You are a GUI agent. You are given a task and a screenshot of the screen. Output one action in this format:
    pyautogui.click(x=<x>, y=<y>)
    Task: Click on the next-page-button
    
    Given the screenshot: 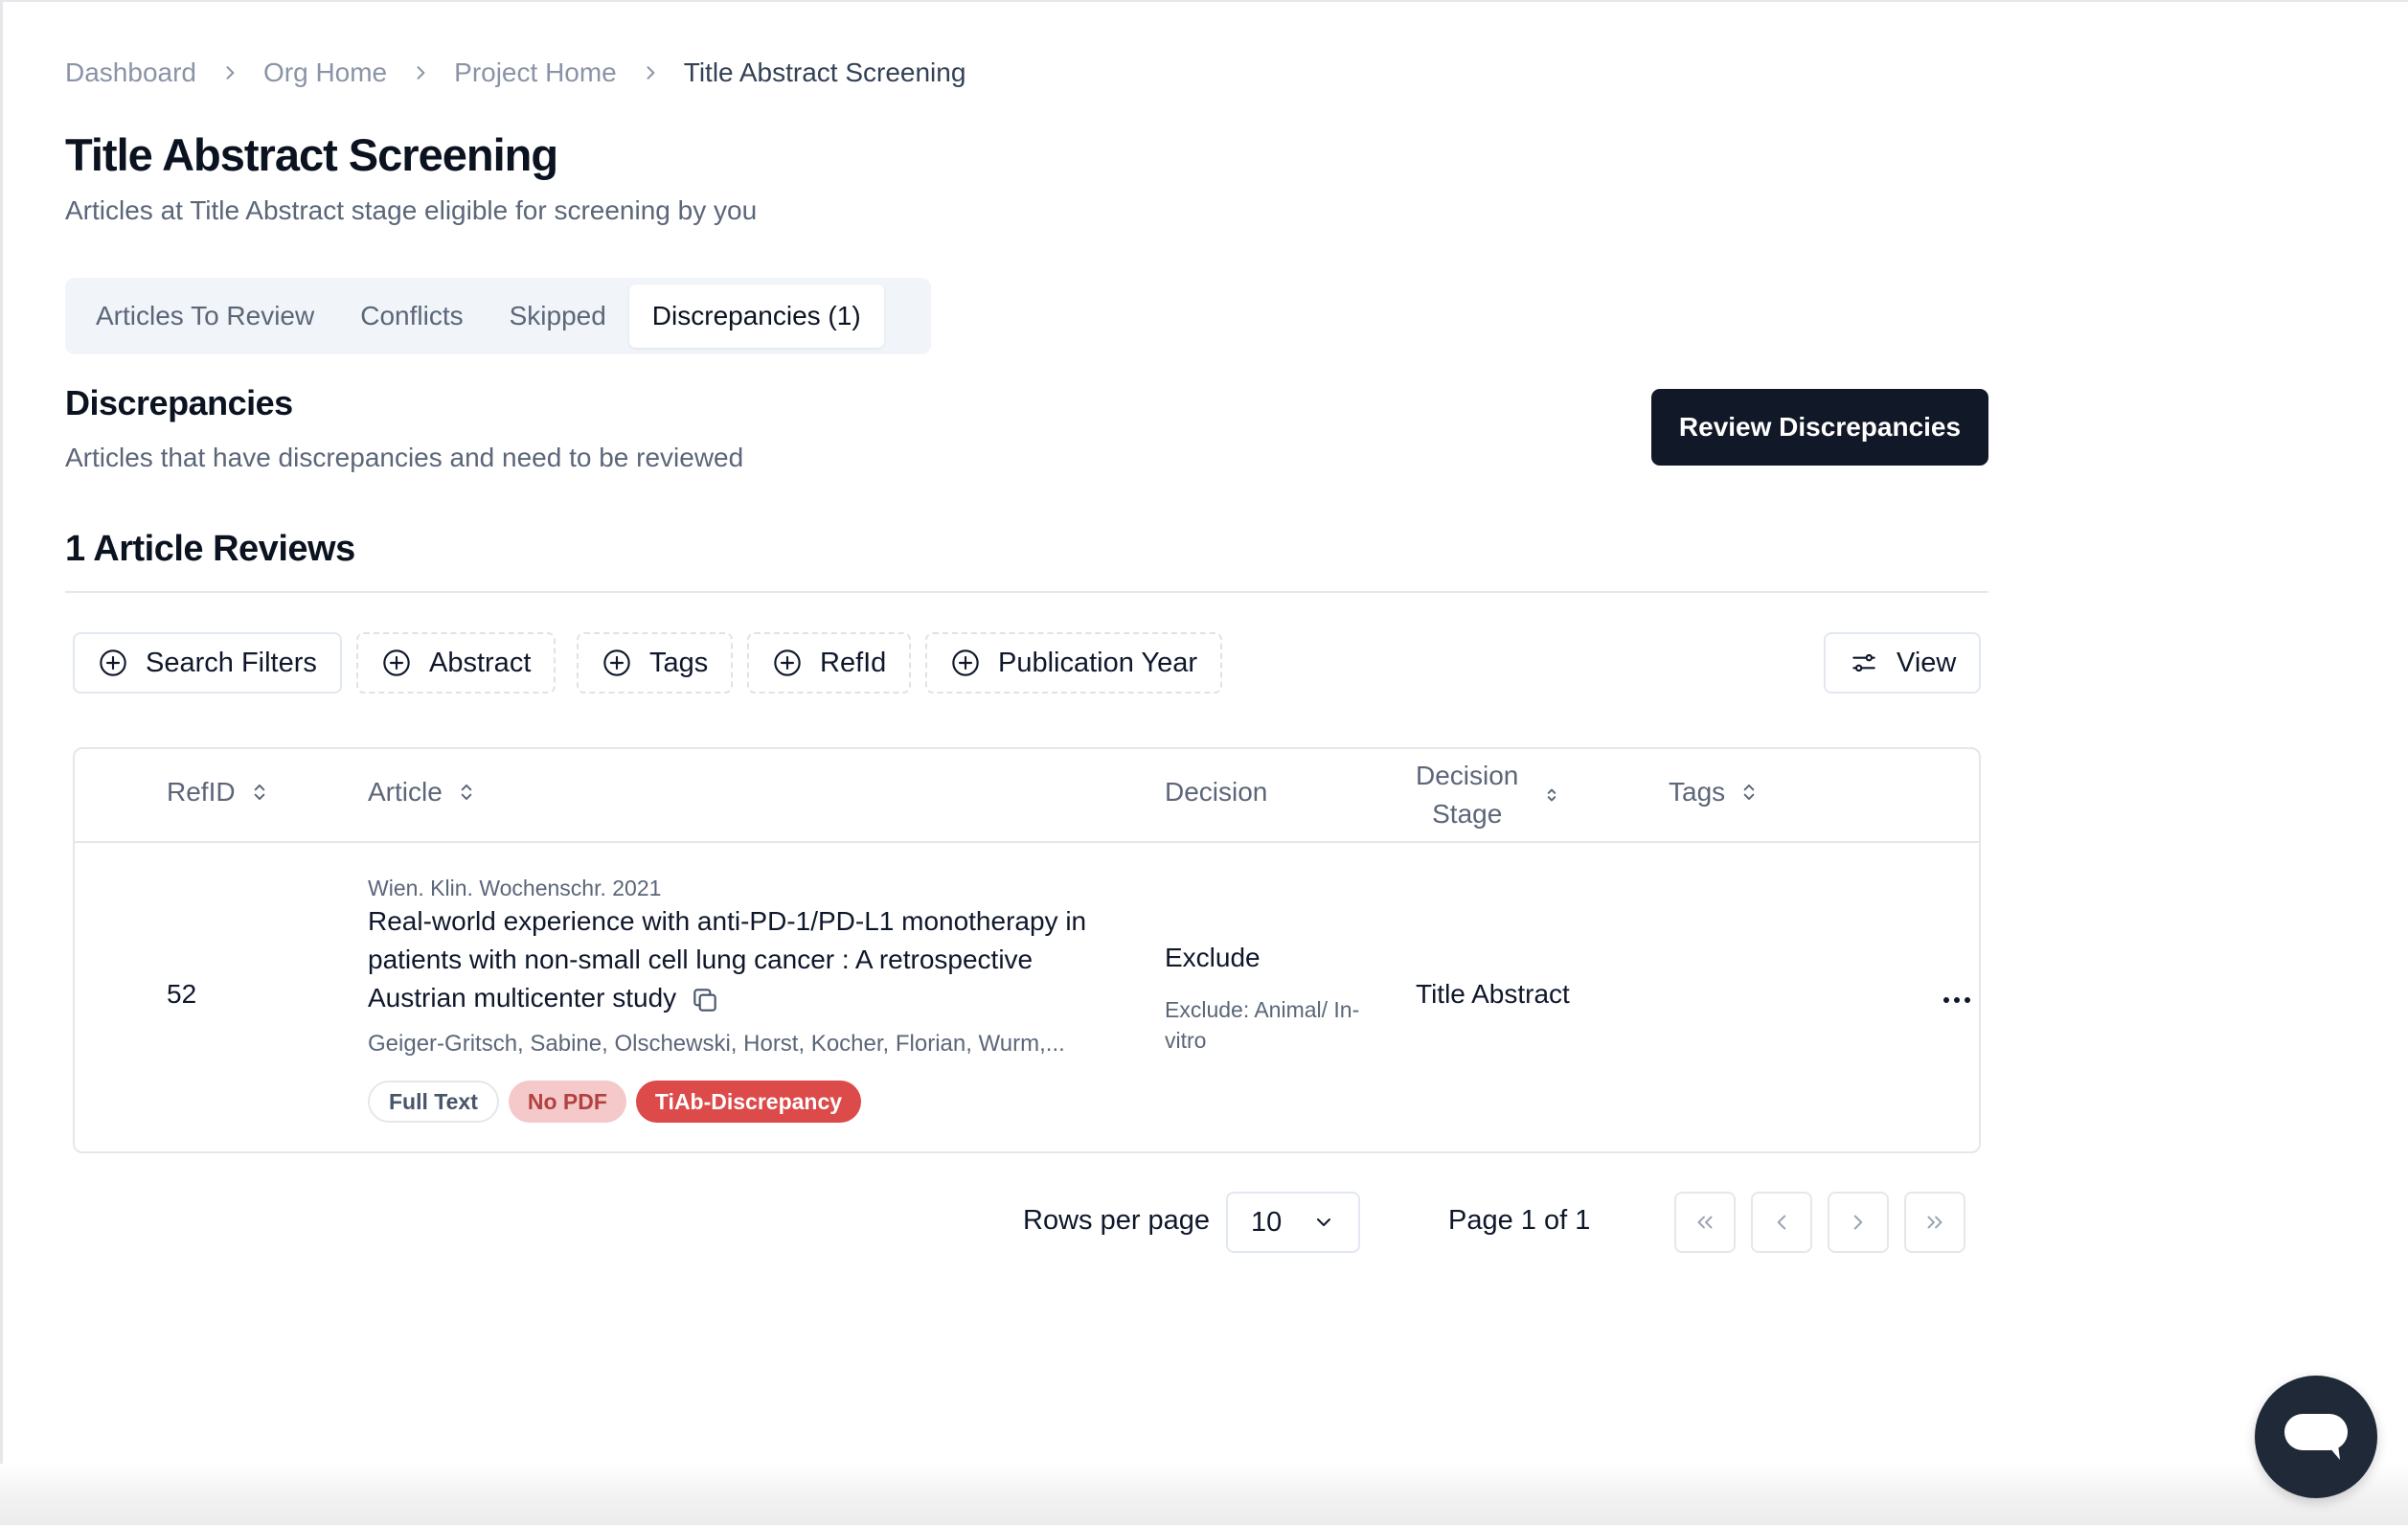 What is the action you would take?
    pyautogui.click(x=1858, y=1222)
    